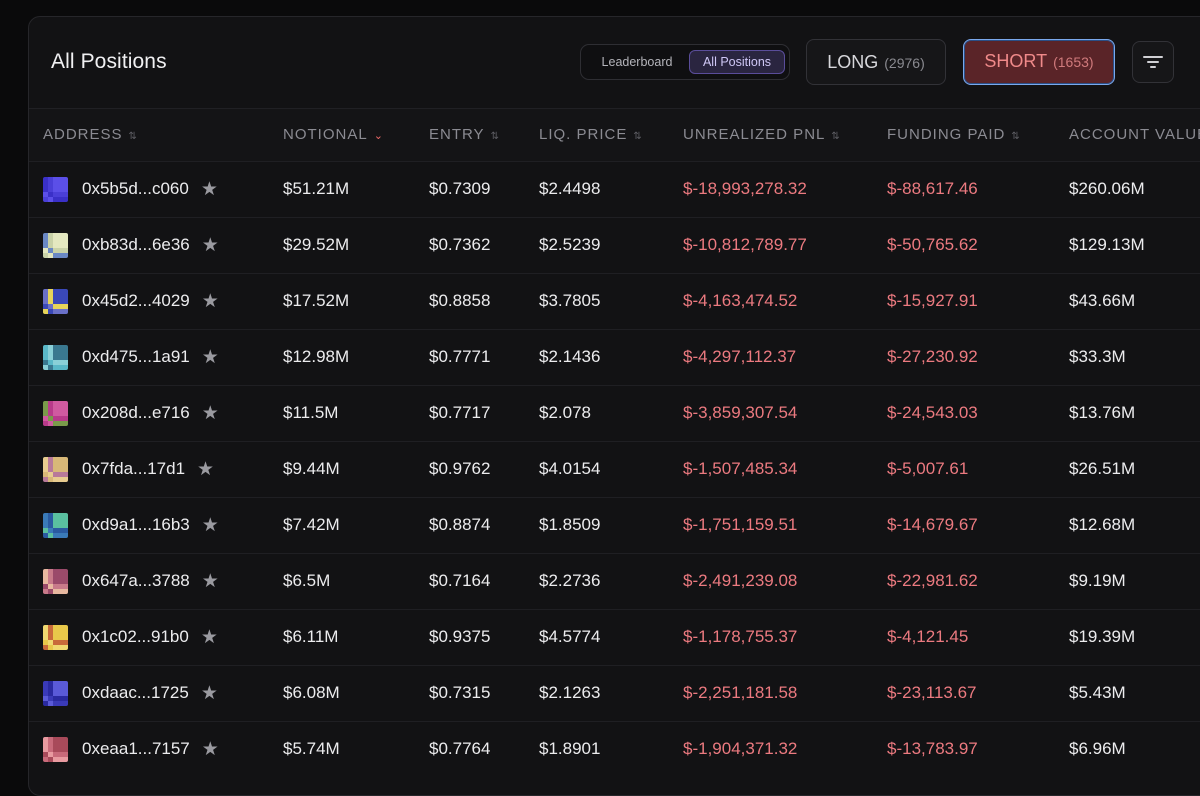 The width and height of the screenshot is (1200, 796). Describe the element at coordinates (737, 62) in the screenshot. I see `segment-all-positions: All Positions` at that location.